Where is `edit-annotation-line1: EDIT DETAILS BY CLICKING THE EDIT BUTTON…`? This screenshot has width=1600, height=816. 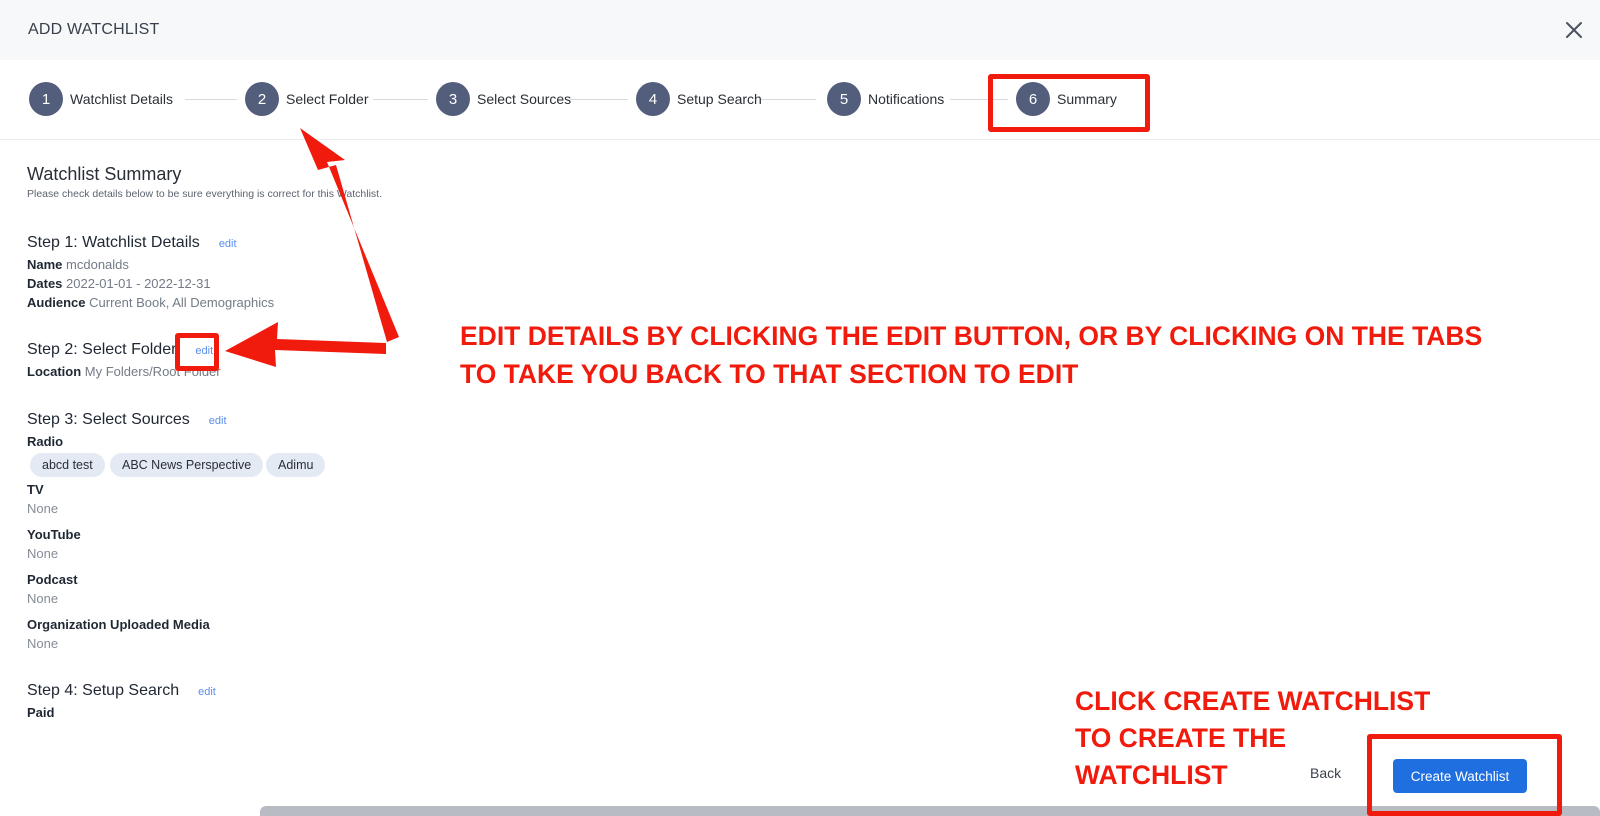 edit-annotation-line1: EDIT DETAILS BY CLICKING THE EDIT BUTTON… is located at coordinates (971, 336).